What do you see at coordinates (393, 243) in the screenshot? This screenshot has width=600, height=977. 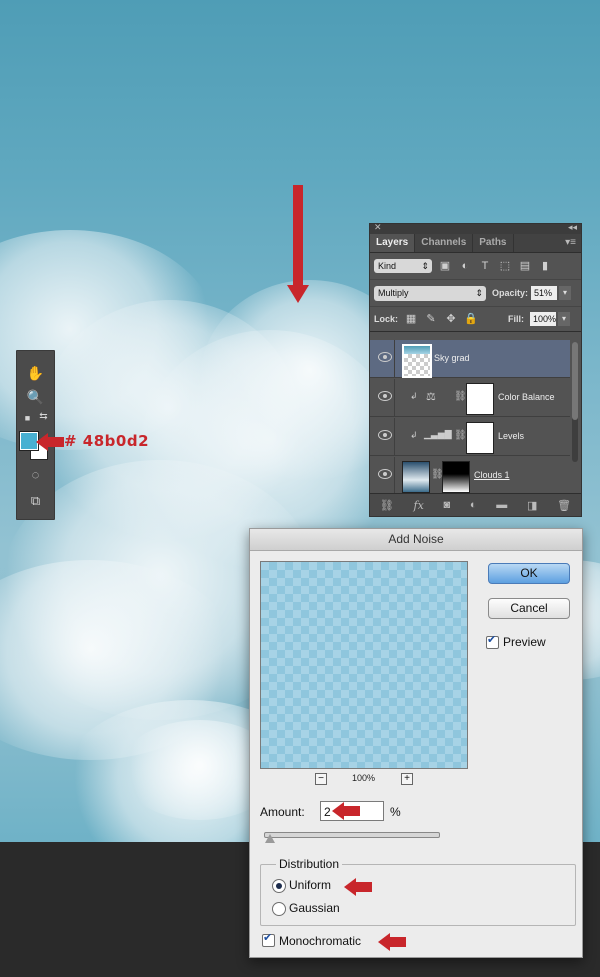 I see `tab-layers: Layers` at bounding box center [393, 243].